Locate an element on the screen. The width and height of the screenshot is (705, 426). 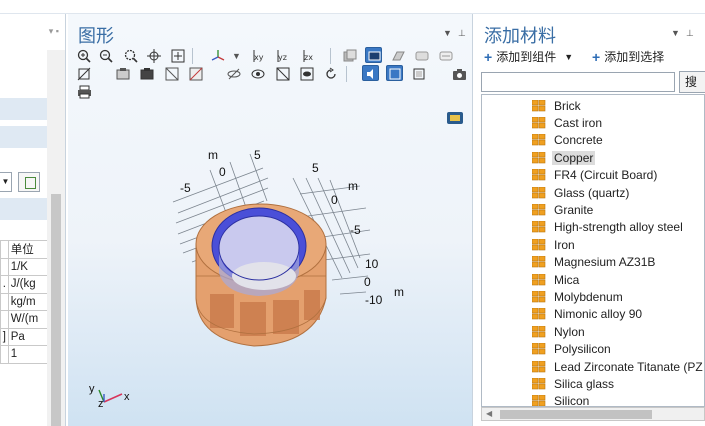
material-list-item: Silica glass is located at coordinates (573, 383).